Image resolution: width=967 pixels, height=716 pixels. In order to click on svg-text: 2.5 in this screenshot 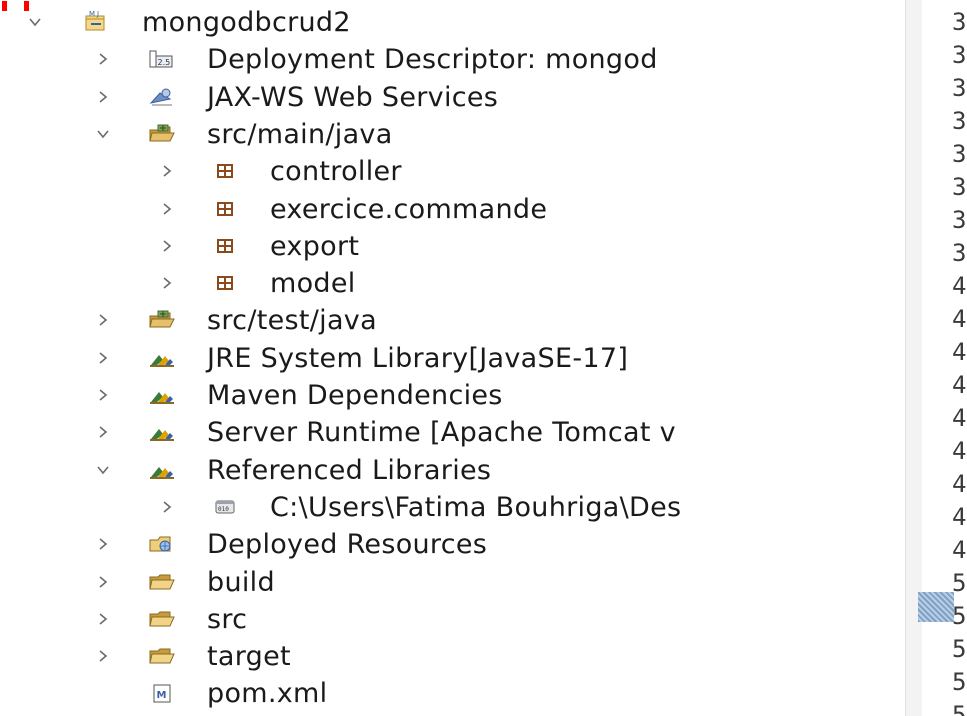, I will do `click(164, 62)`.